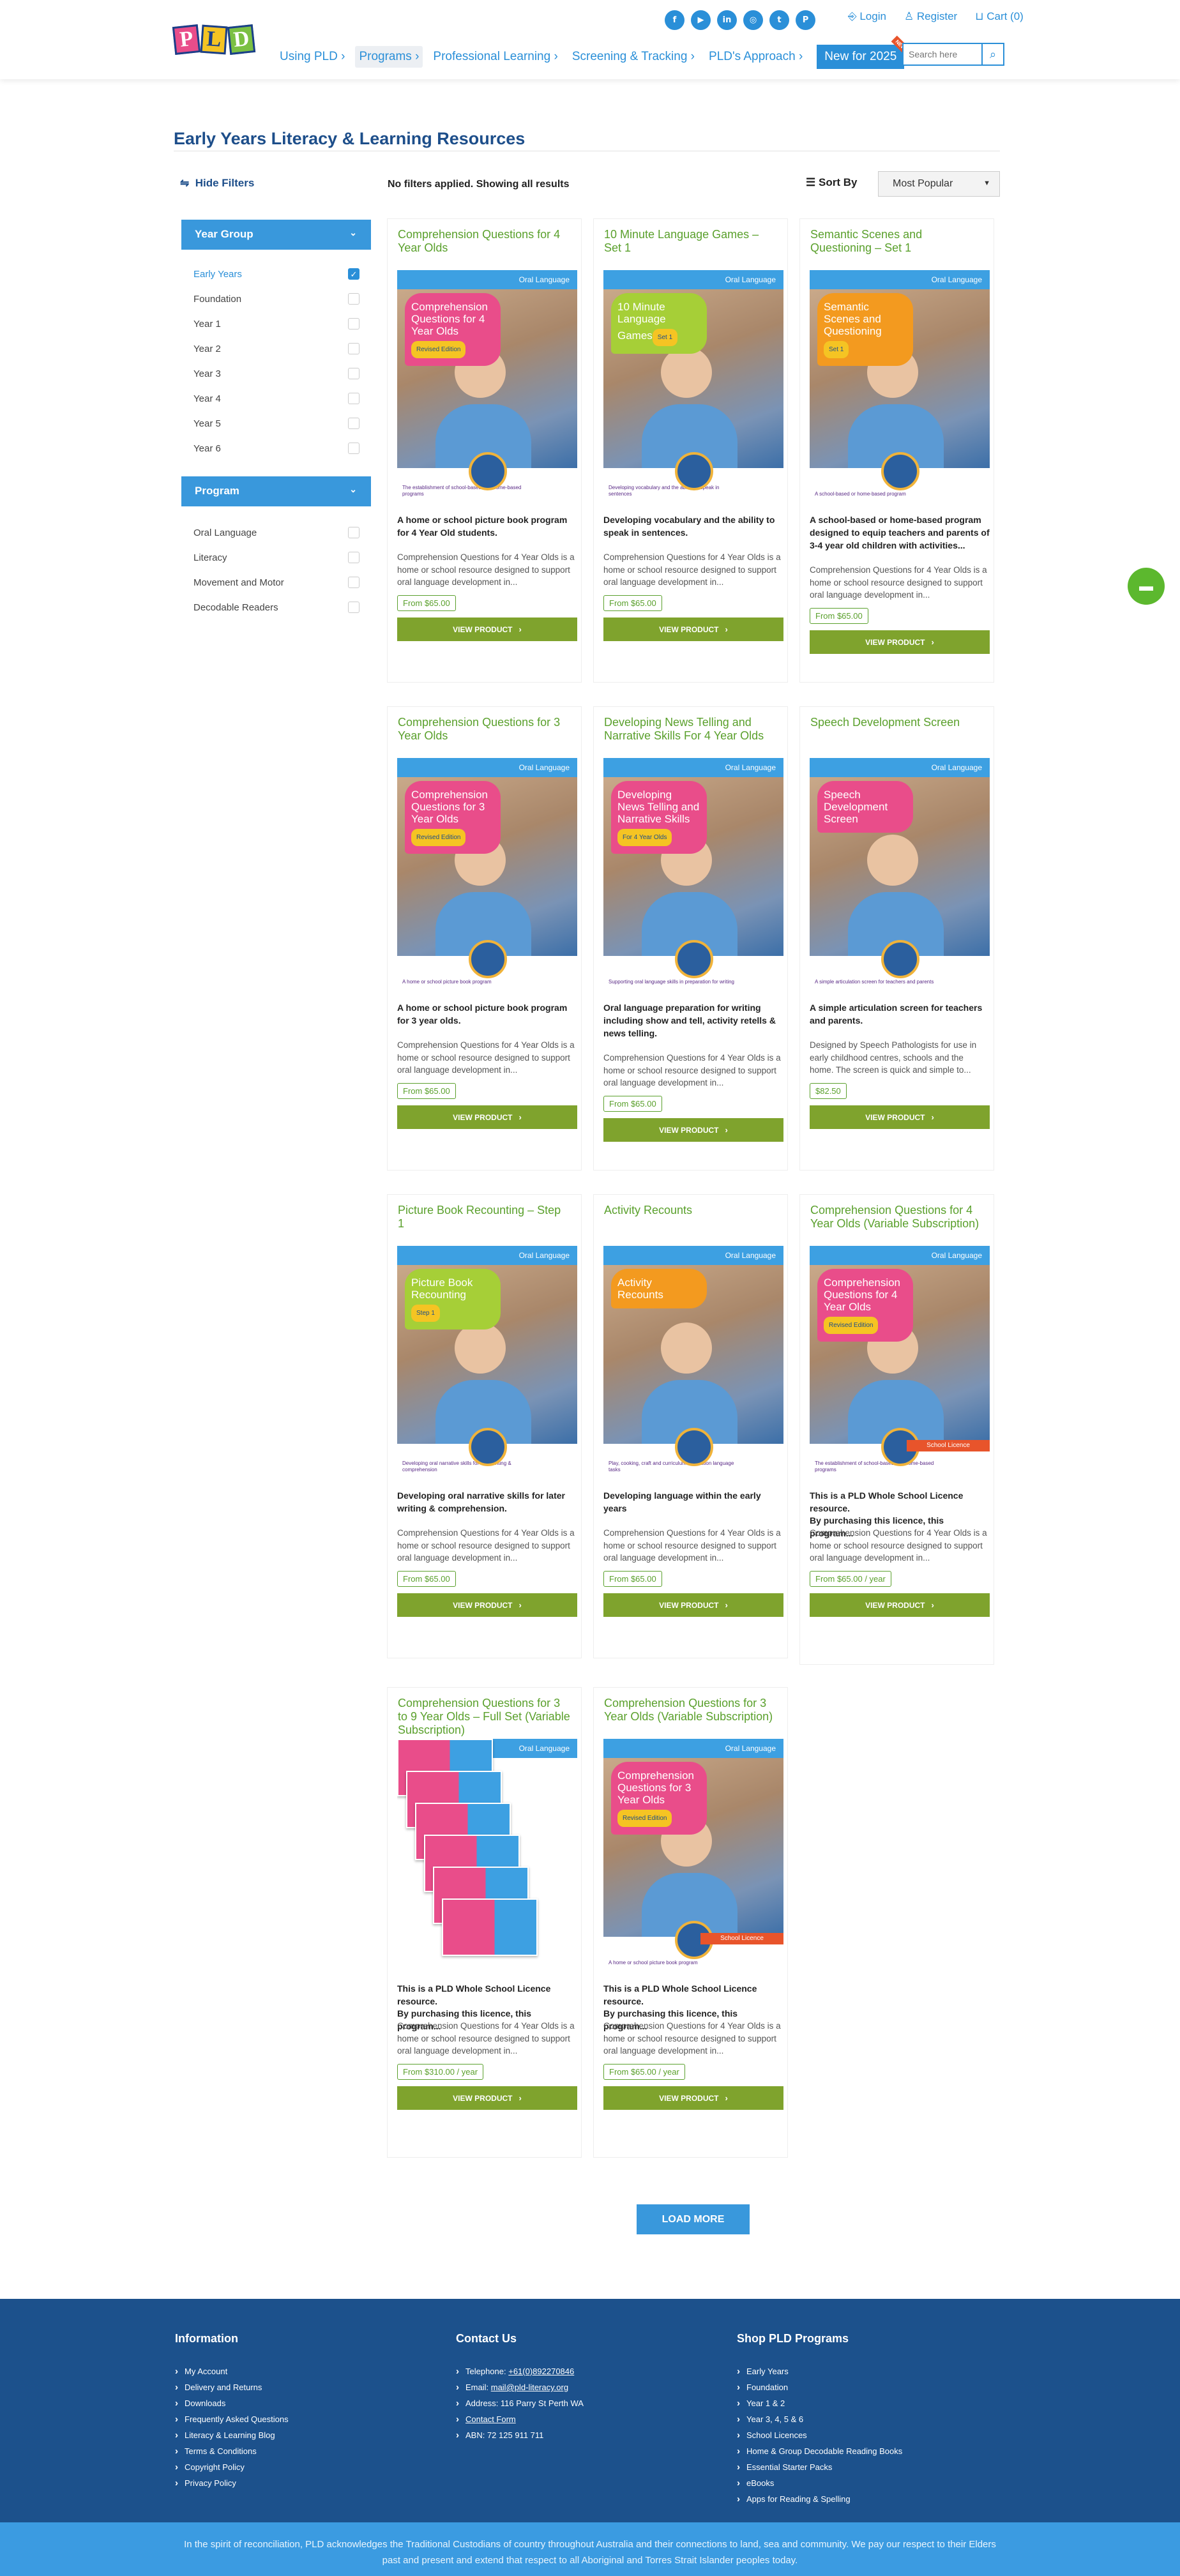 The width and height of the screenshot is (1180, 2576). I want to click on footer-link: Early Years, so click(819, 2371).